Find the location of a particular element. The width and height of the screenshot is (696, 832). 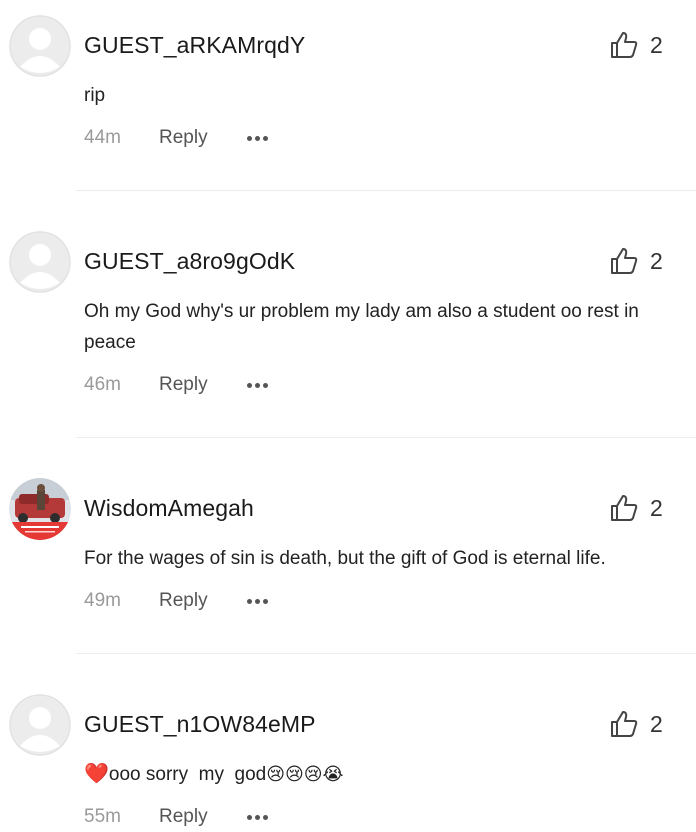

comment-username: GUEST_n1OW84eMP is located at coordinates (200, 724).